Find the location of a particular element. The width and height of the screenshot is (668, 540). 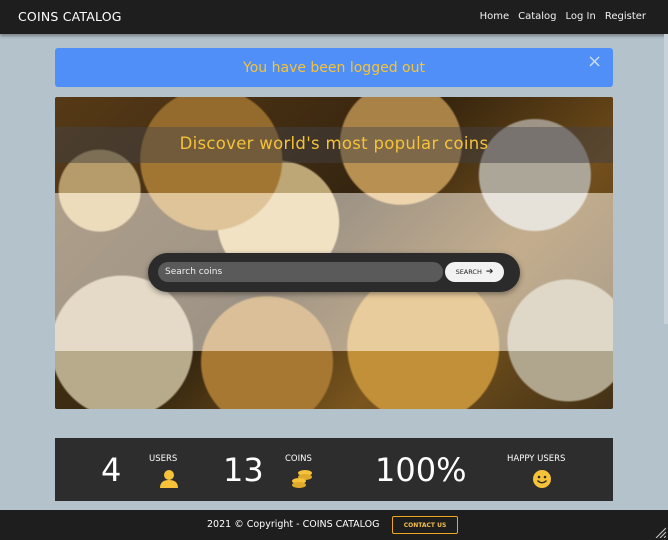

scrollbar is located at coordinates (666, 179).